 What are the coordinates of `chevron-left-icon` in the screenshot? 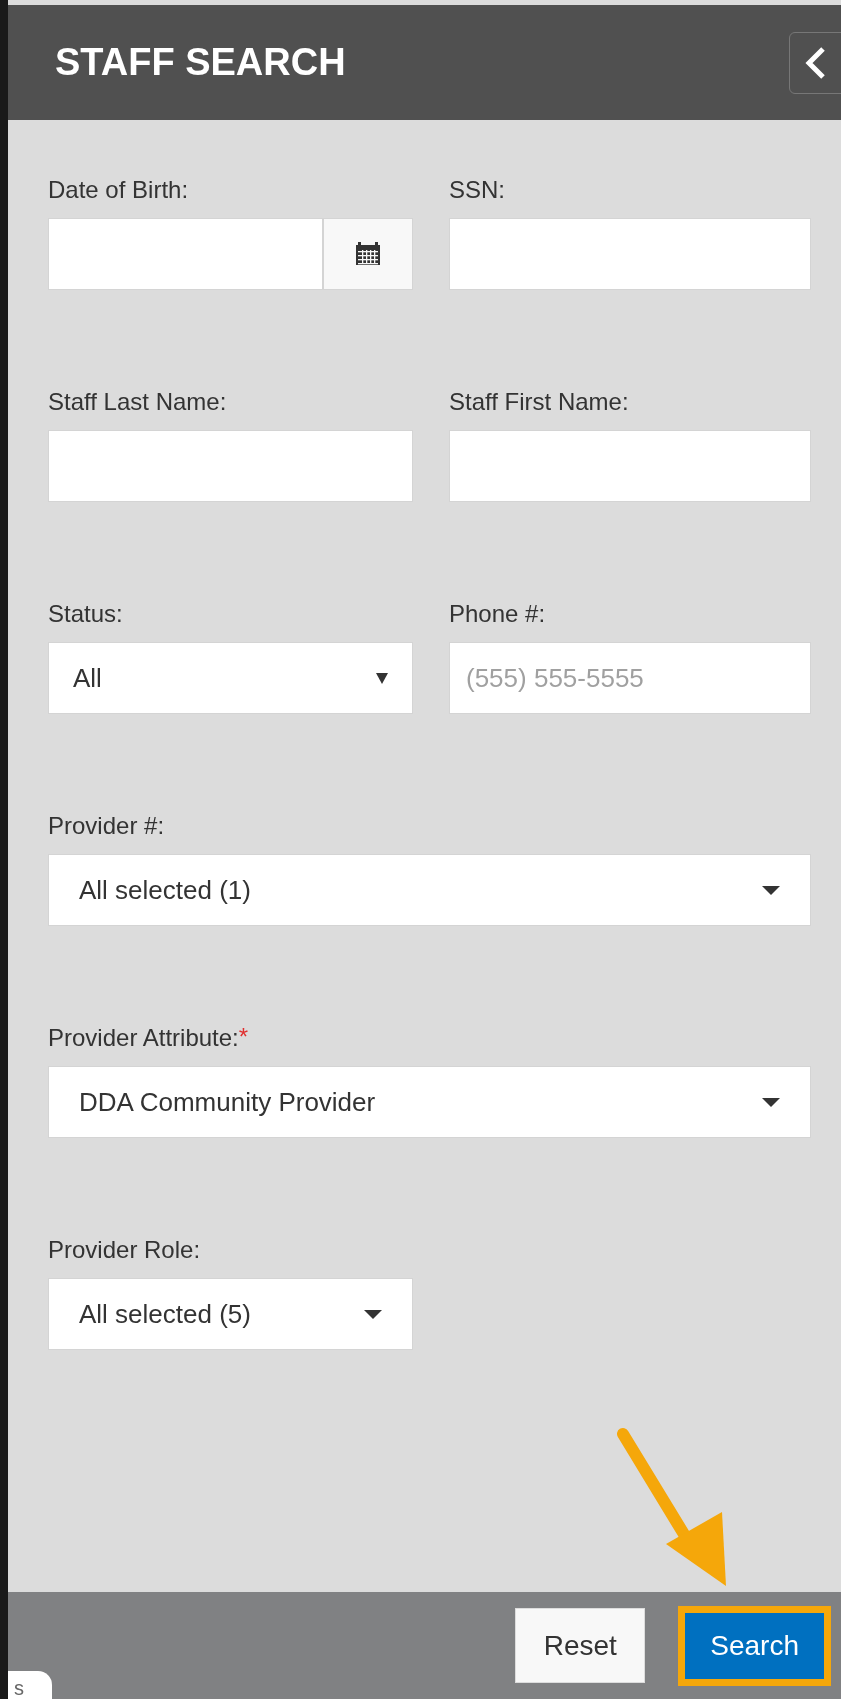 It's located at (815, 62).